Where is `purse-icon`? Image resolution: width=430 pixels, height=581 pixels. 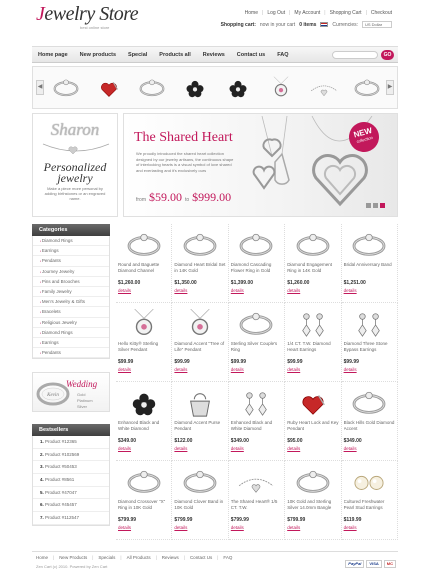
purse-icon is located at coordinates (200, 403).